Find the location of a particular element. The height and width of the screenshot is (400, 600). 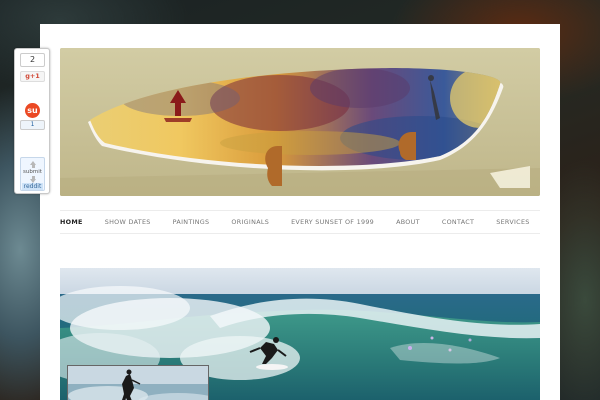

reddit-submit-button: submit reddit is located at coordinates (32, 174).